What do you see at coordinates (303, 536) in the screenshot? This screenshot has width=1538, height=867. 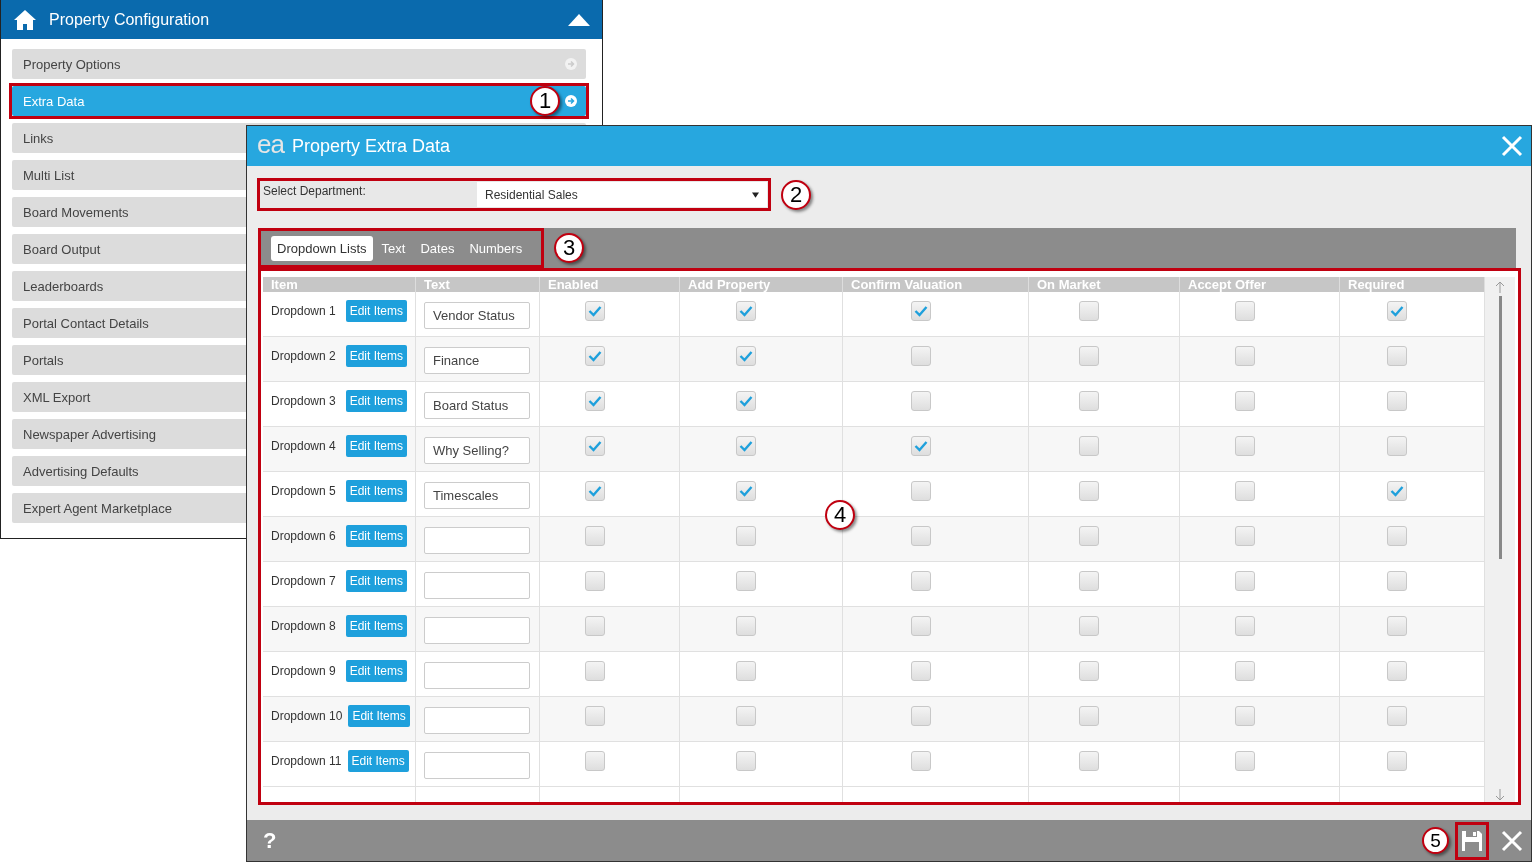 I see `item-label: Dropdown 6` at bounding box center [303, 536].